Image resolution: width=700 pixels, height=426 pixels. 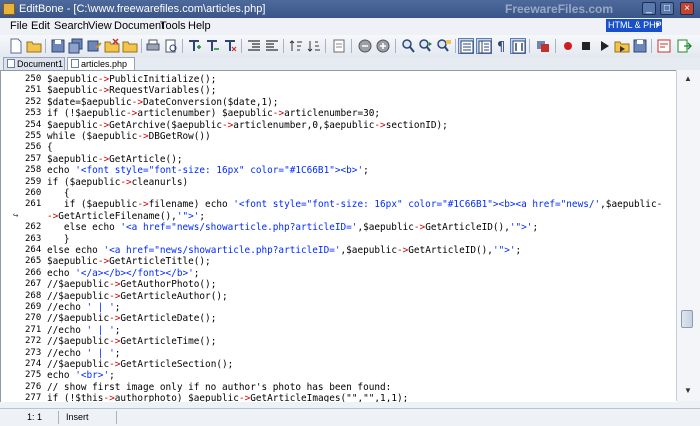 I want to click on scroll-down-icon: ▼, so click(x=688, y=391).